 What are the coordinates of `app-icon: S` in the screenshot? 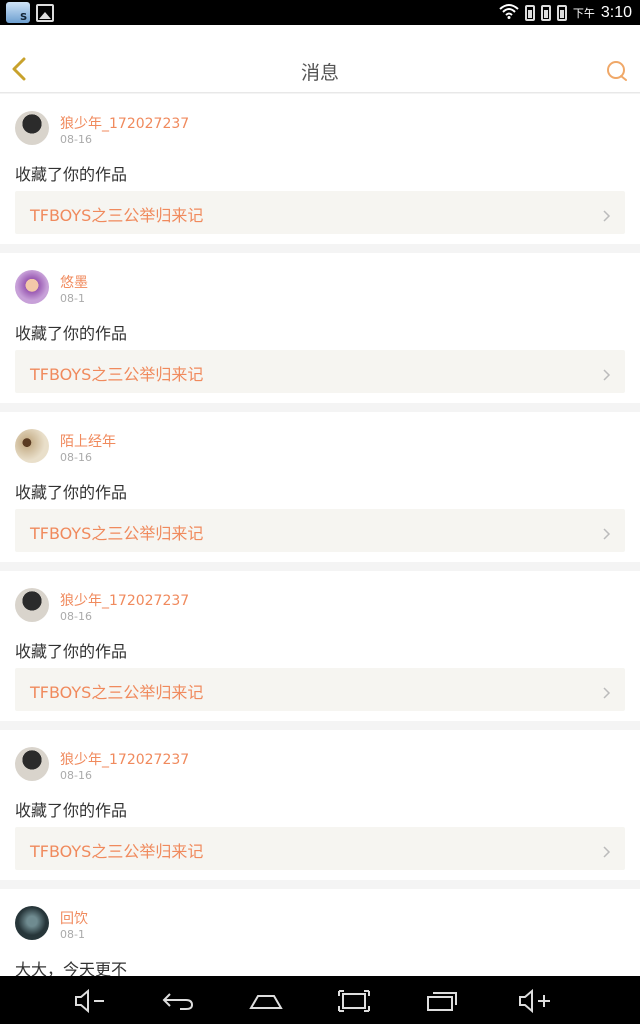 It's located at (18, 12).